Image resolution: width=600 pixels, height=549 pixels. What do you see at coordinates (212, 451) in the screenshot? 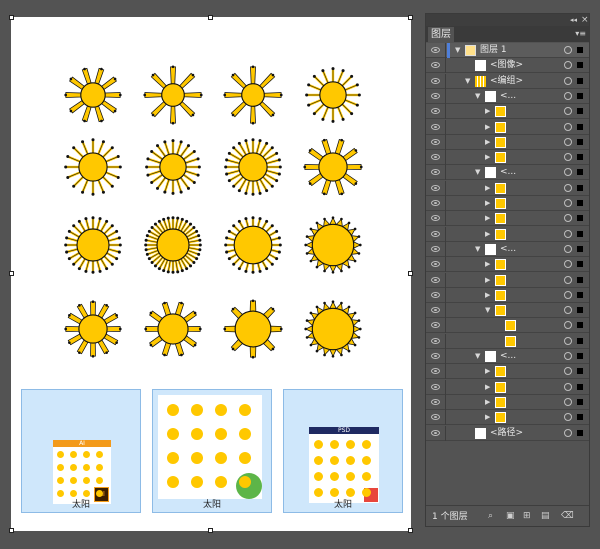
I see `thumbnail-png: 太阳` at bounding box center [212, 451].